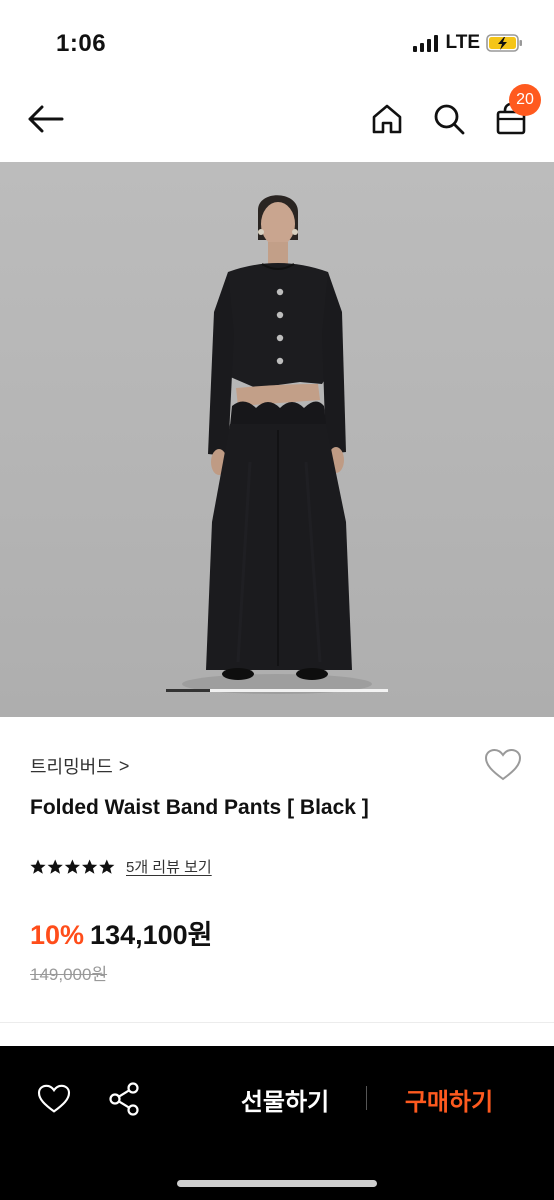  I want to click on cart-count-badge: 20, so click(525, 100).